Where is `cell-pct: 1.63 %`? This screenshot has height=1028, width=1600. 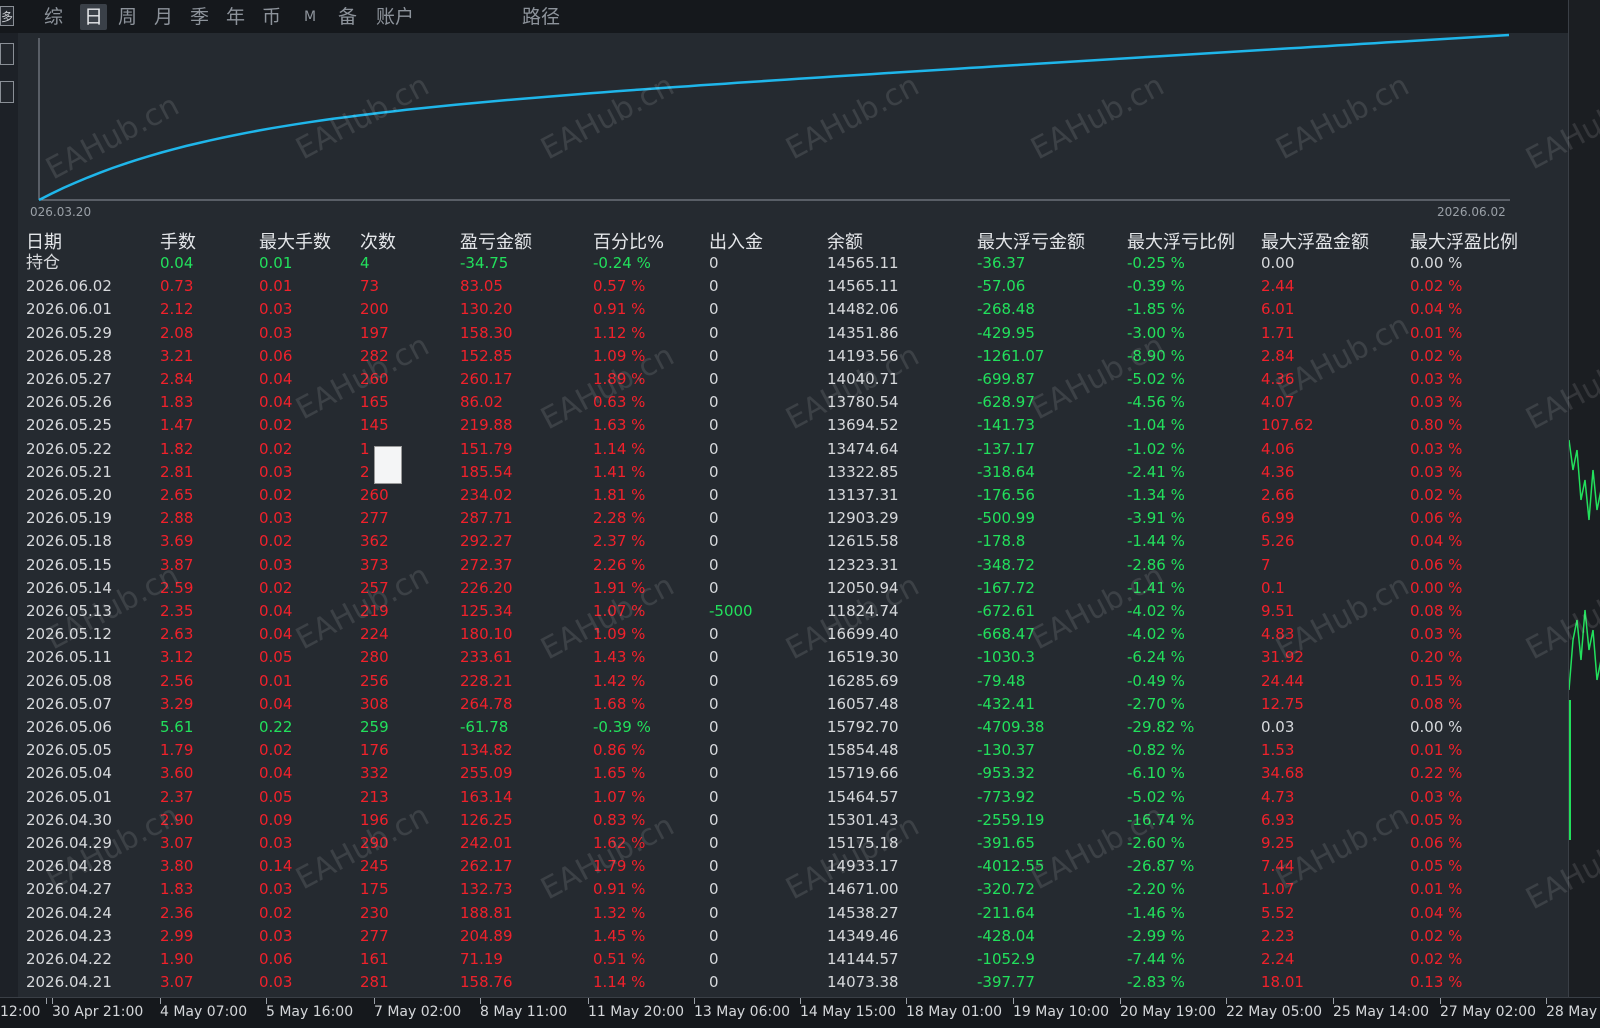 cell-pct: 1.63 % is located at coordinates (619, 425).